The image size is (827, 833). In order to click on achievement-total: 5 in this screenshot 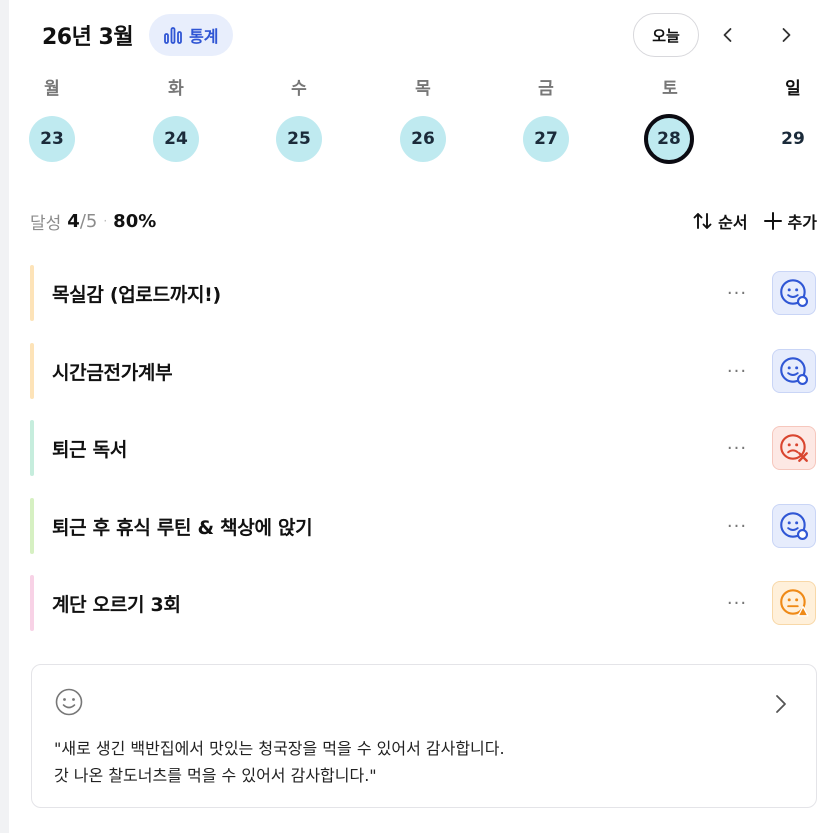, I will do `click(91, 221)`.